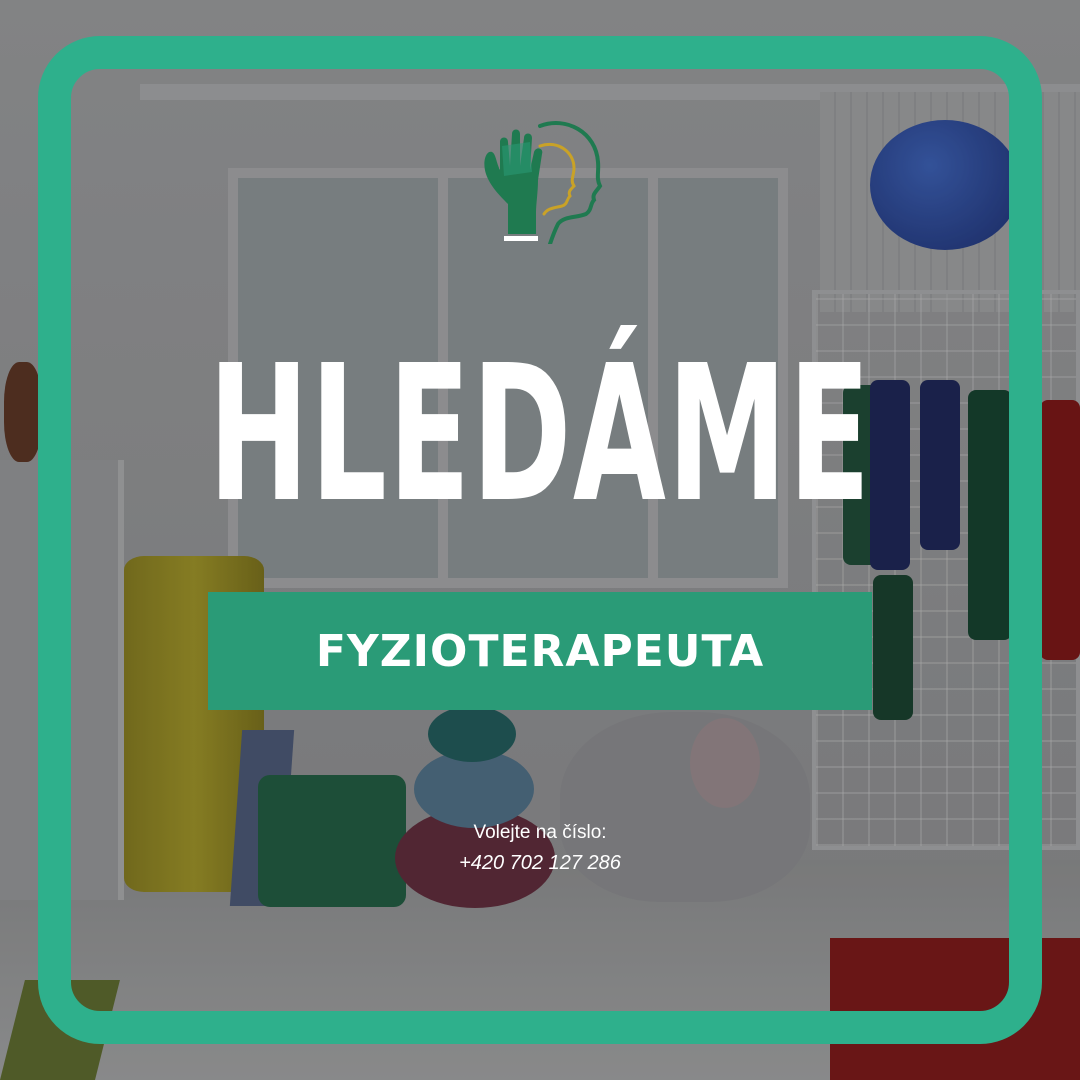 This screenshot has height=1080, width=1080. Describe the element at coordinates (543, 182) in the screenshot. I see `hand-and-head-profile-logo-icon` at that location.